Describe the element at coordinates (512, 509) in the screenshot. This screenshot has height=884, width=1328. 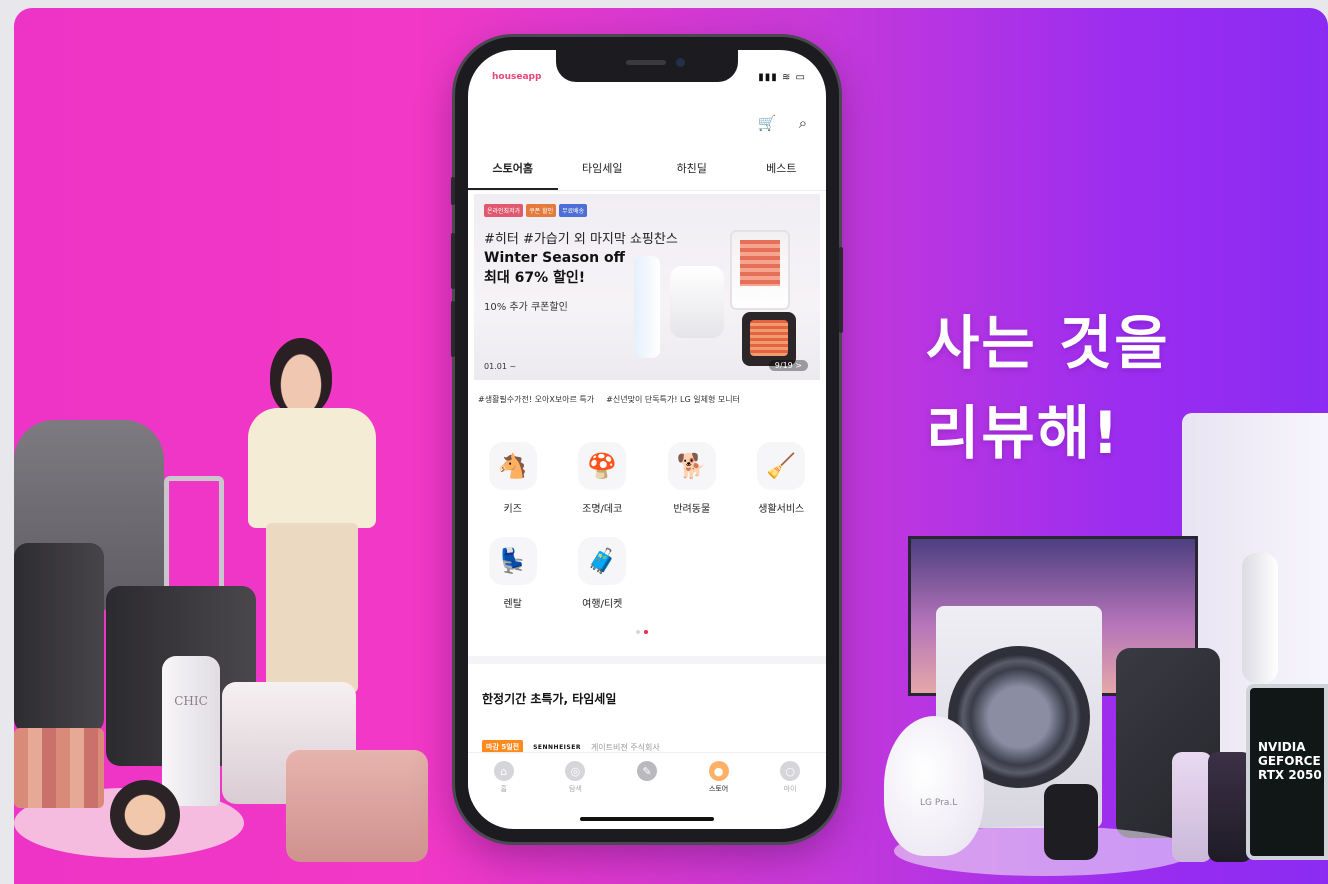
I see `category-label: 키즈` at that location.